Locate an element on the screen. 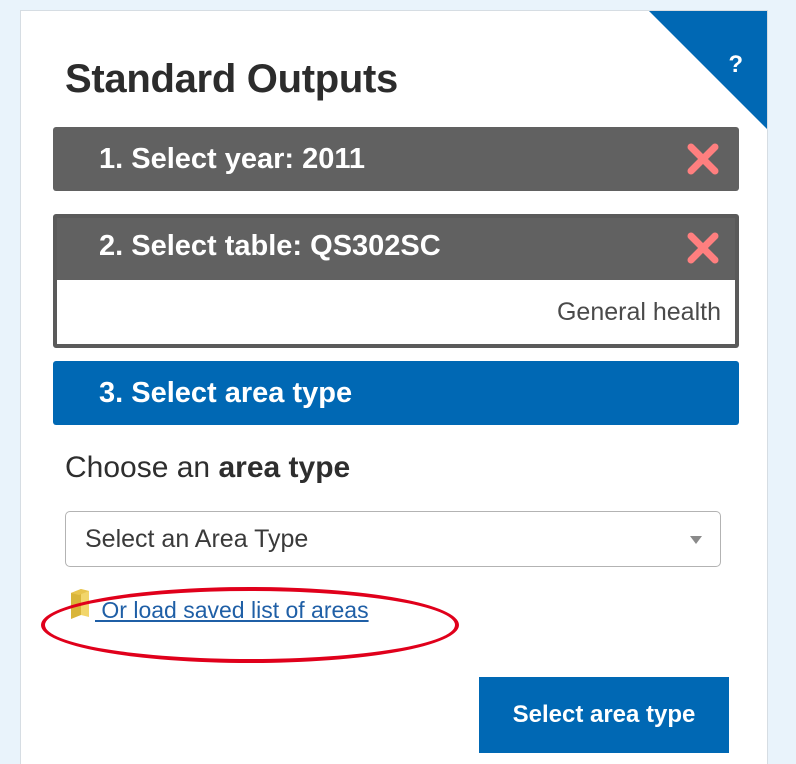 The image size is (796, 764). area-type-prompt: Choose an area type is located at coordinates (207, 468).